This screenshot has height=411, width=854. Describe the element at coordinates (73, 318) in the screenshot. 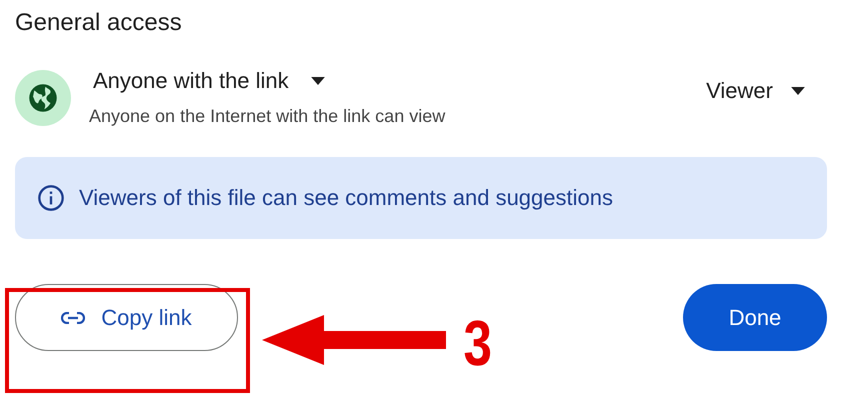

I see `link-icon` at that location.